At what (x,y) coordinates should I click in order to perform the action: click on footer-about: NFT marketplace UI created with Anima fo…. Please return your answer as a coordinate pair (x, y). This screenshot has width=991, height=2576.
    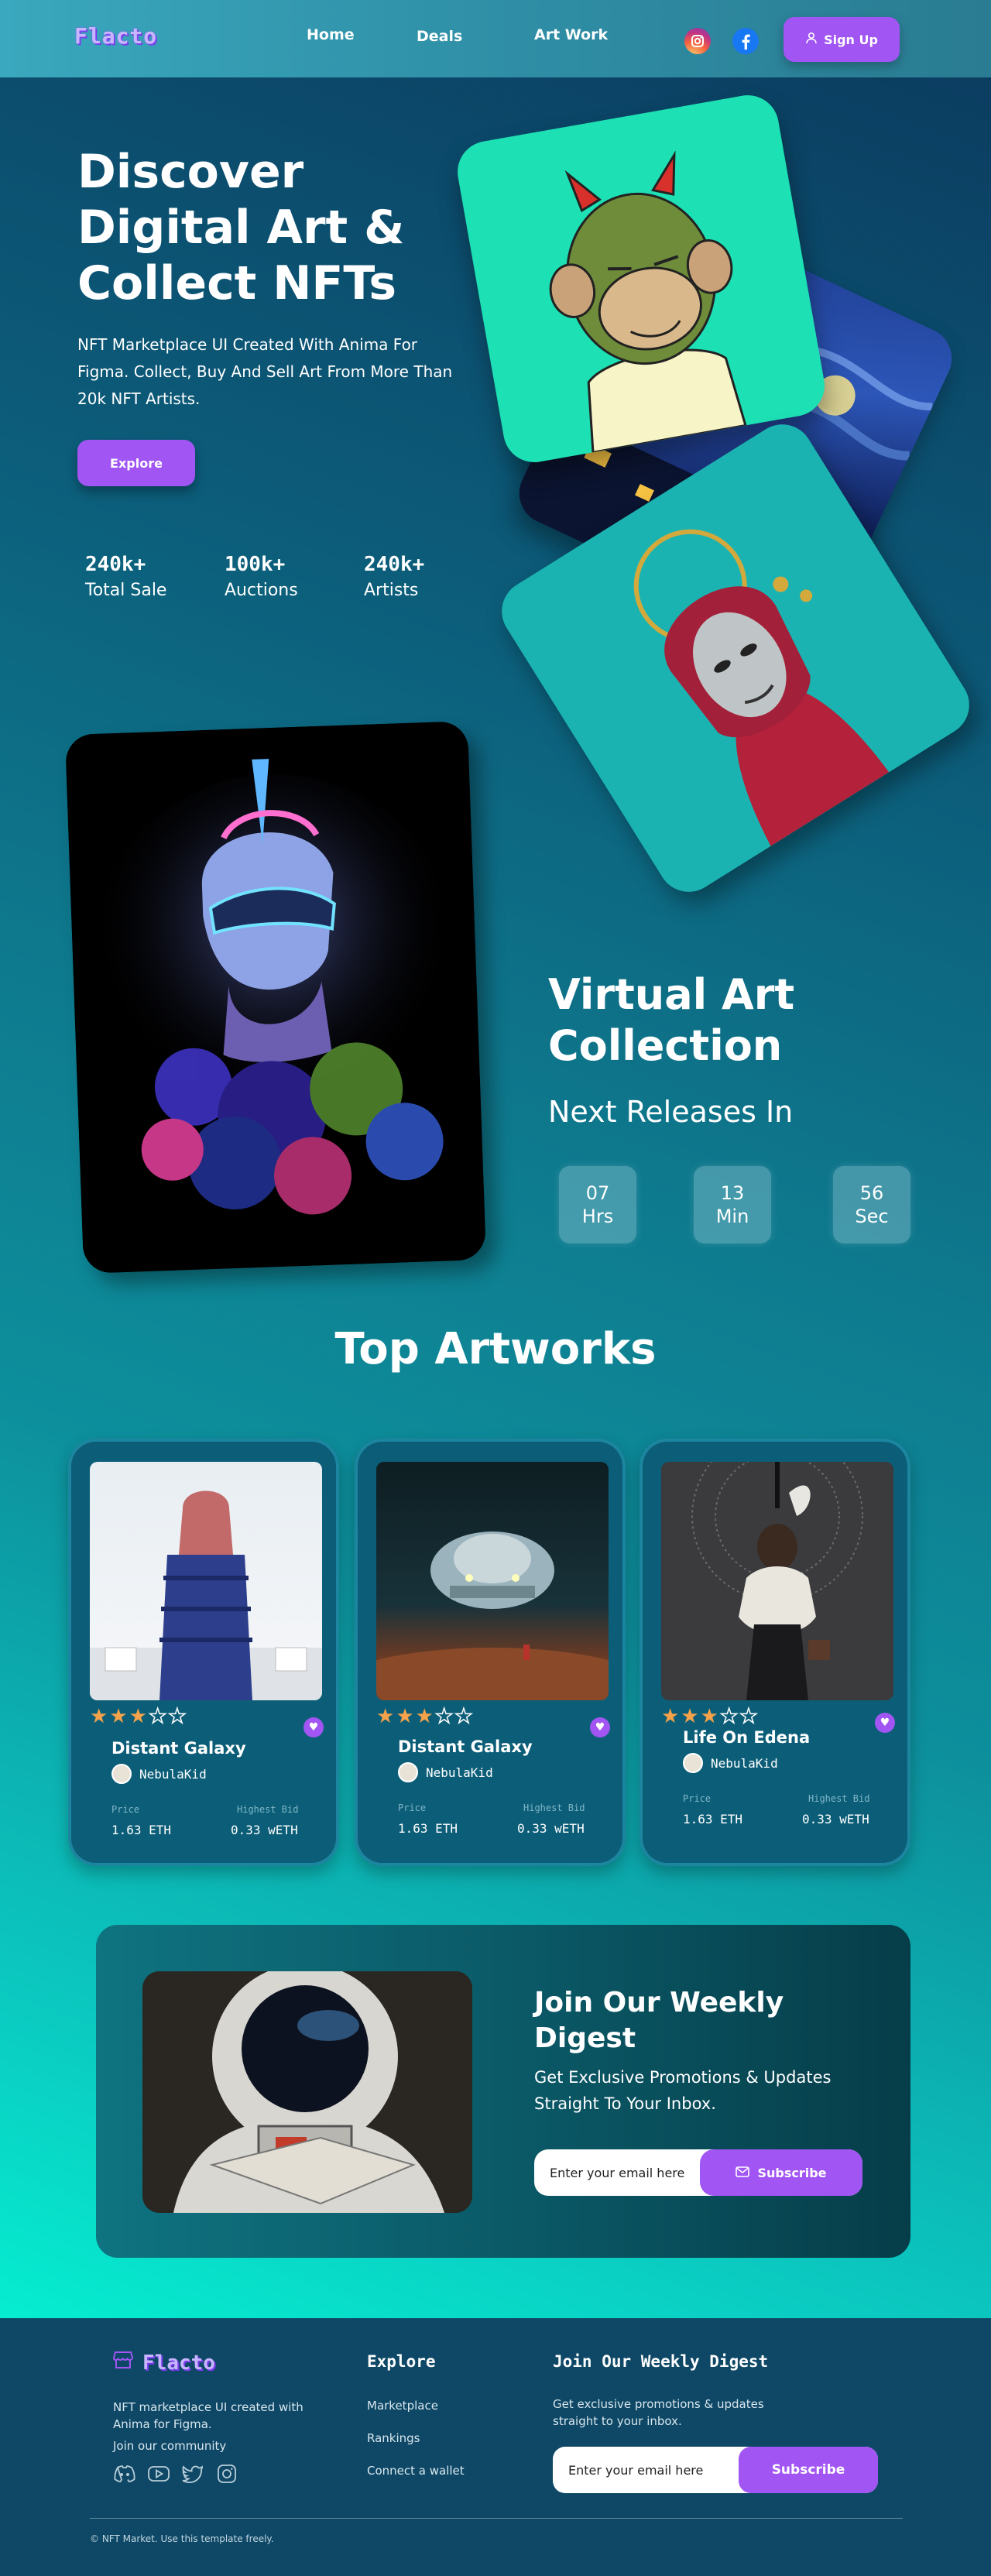
    Looking at the image, I should click on (208, 2415).